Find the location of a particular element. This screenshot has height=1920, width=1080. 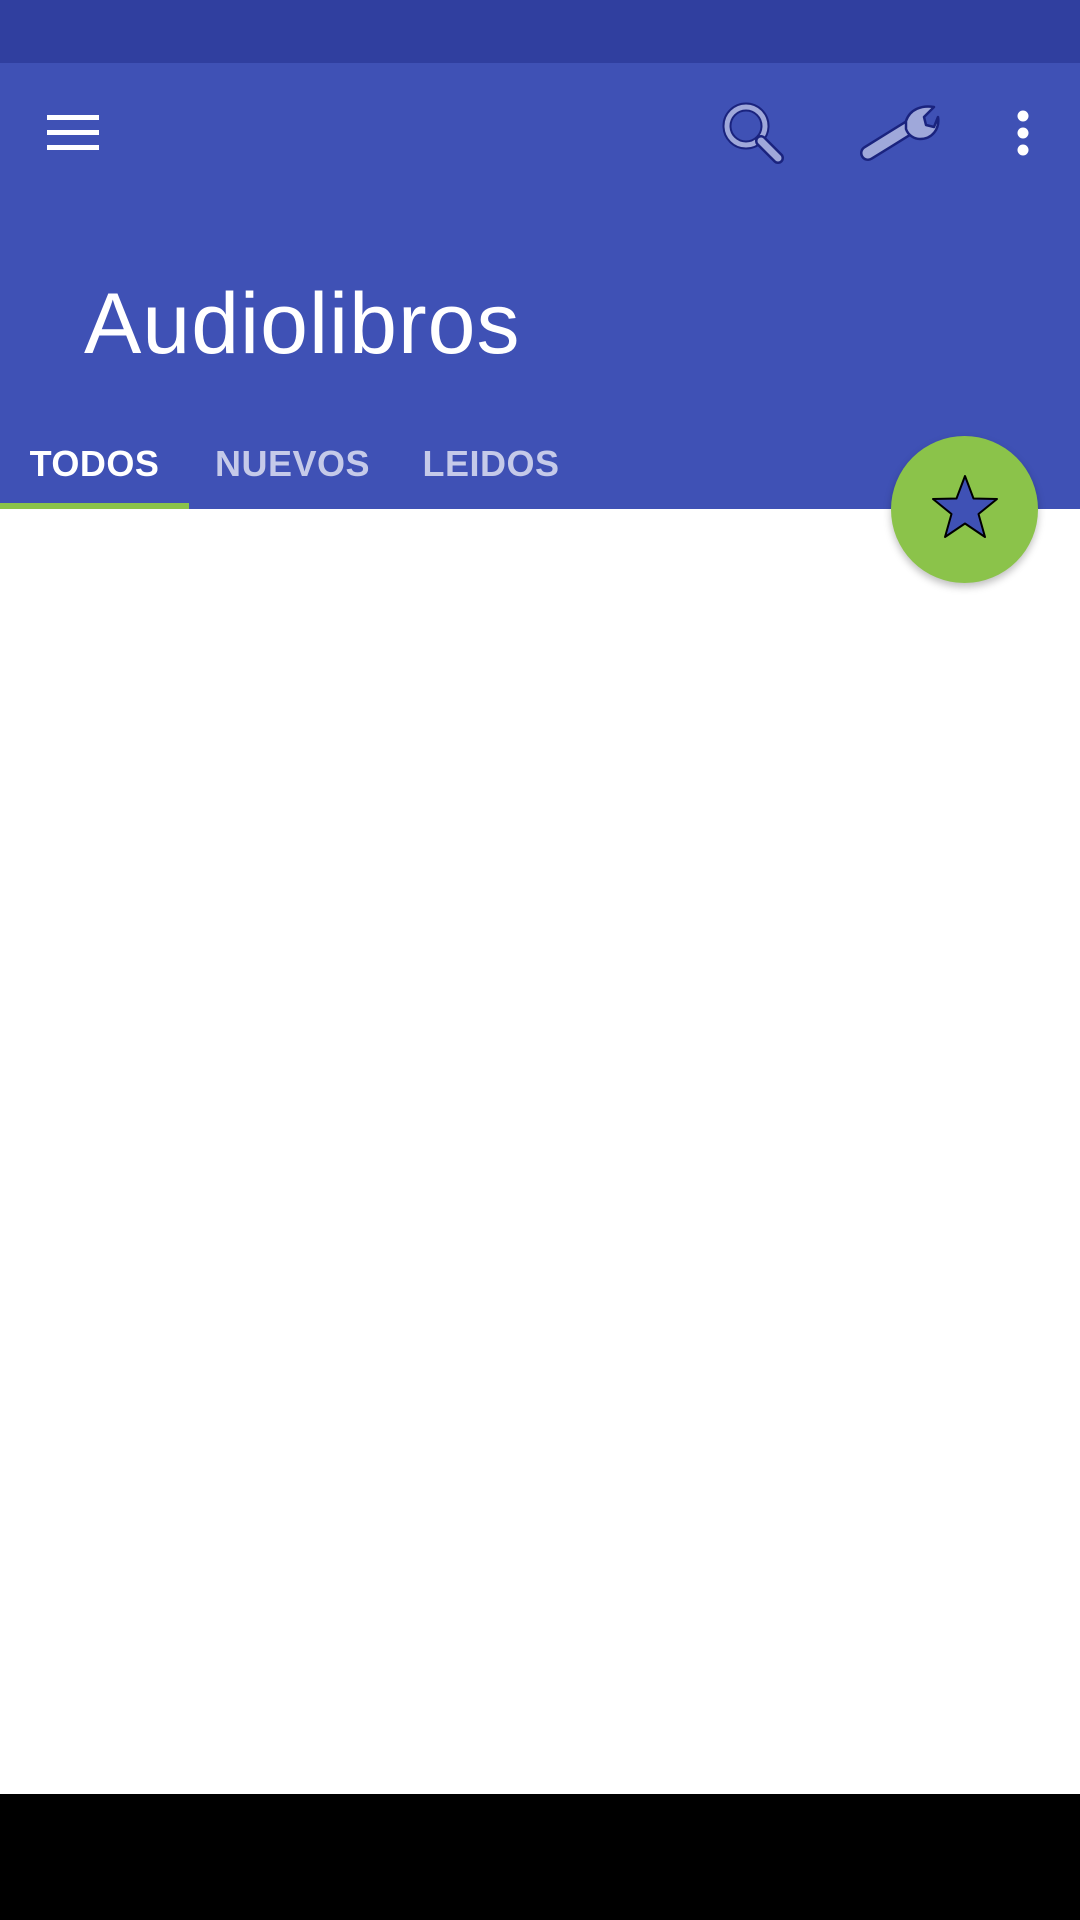

star-icon is located at coordinates (965, 509).